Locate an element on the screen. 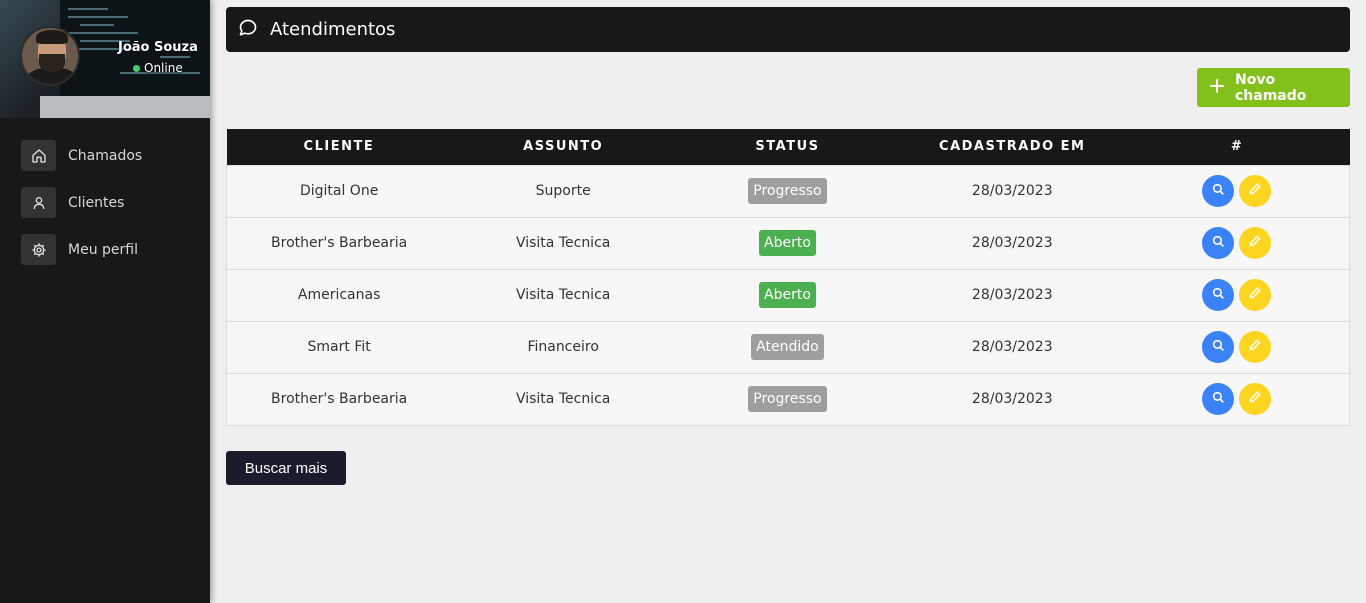 This screenshot has height=603, width=1366. profile-banner: João Souza Online is located at coordinates (105, 59).